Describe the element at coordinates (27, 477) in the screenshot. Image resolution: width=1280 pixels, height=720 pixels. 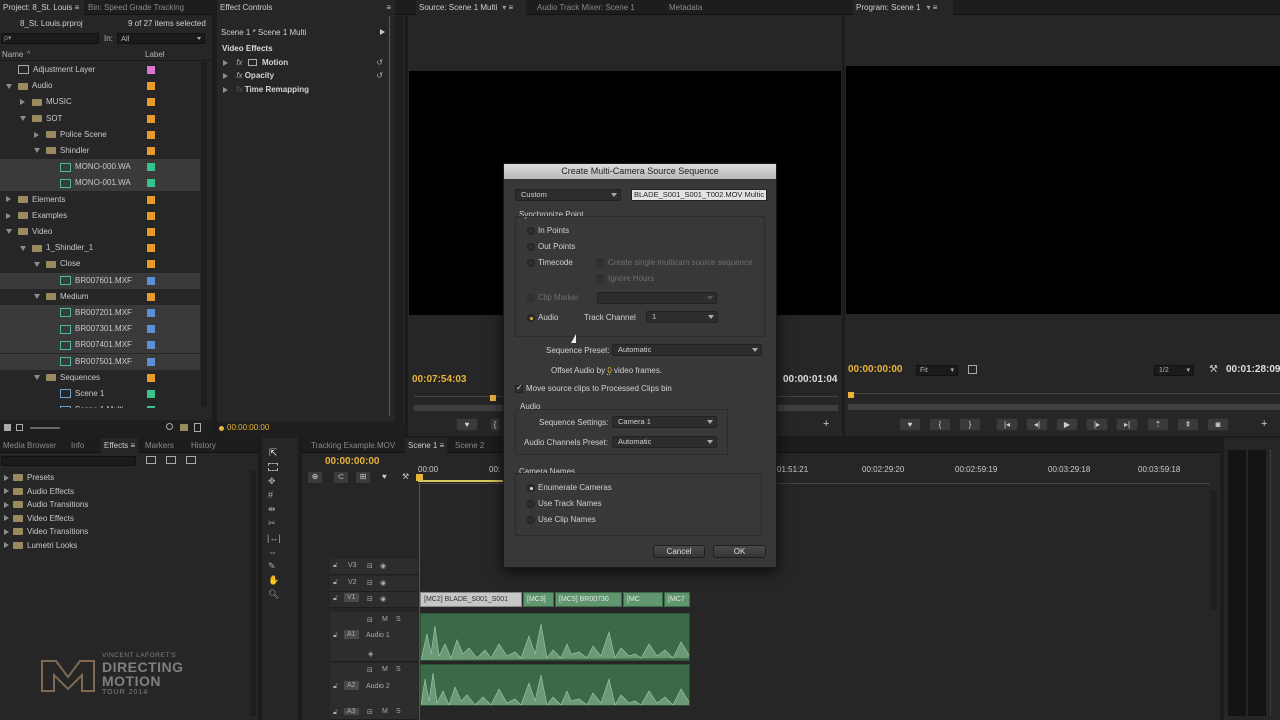
I see `effects-category: Presets` at that location.